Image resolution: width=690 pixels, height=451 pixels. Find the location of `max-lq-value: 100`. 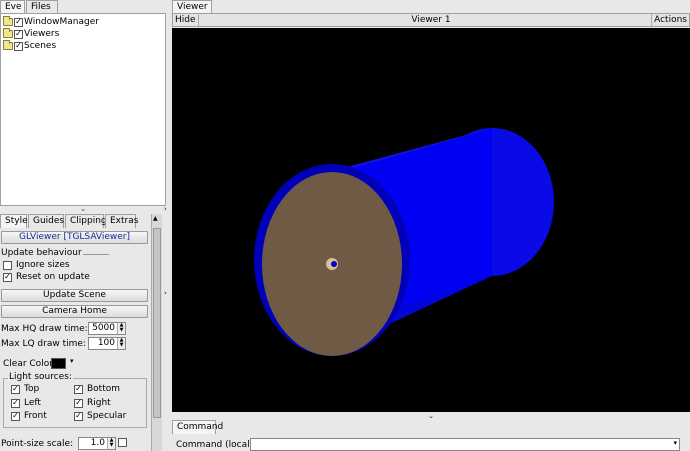

max-lq-value: 100 is located at coordinates (106, 343).